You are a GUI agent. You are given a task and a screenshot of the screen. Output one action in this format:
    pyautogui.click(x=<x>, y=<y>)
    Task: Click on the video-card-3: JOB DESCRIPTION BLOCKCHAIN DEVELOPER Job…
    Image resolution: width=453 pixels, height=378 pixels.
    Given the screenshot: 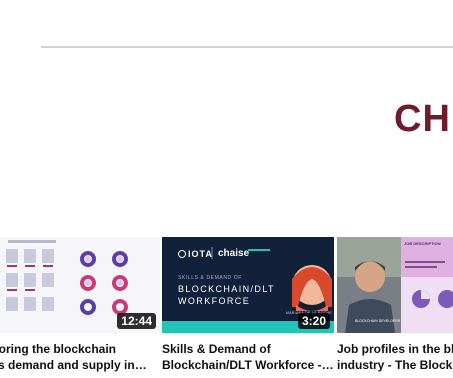 What is the action you would take?
    pyautogui.click(x=395, y=305)
    